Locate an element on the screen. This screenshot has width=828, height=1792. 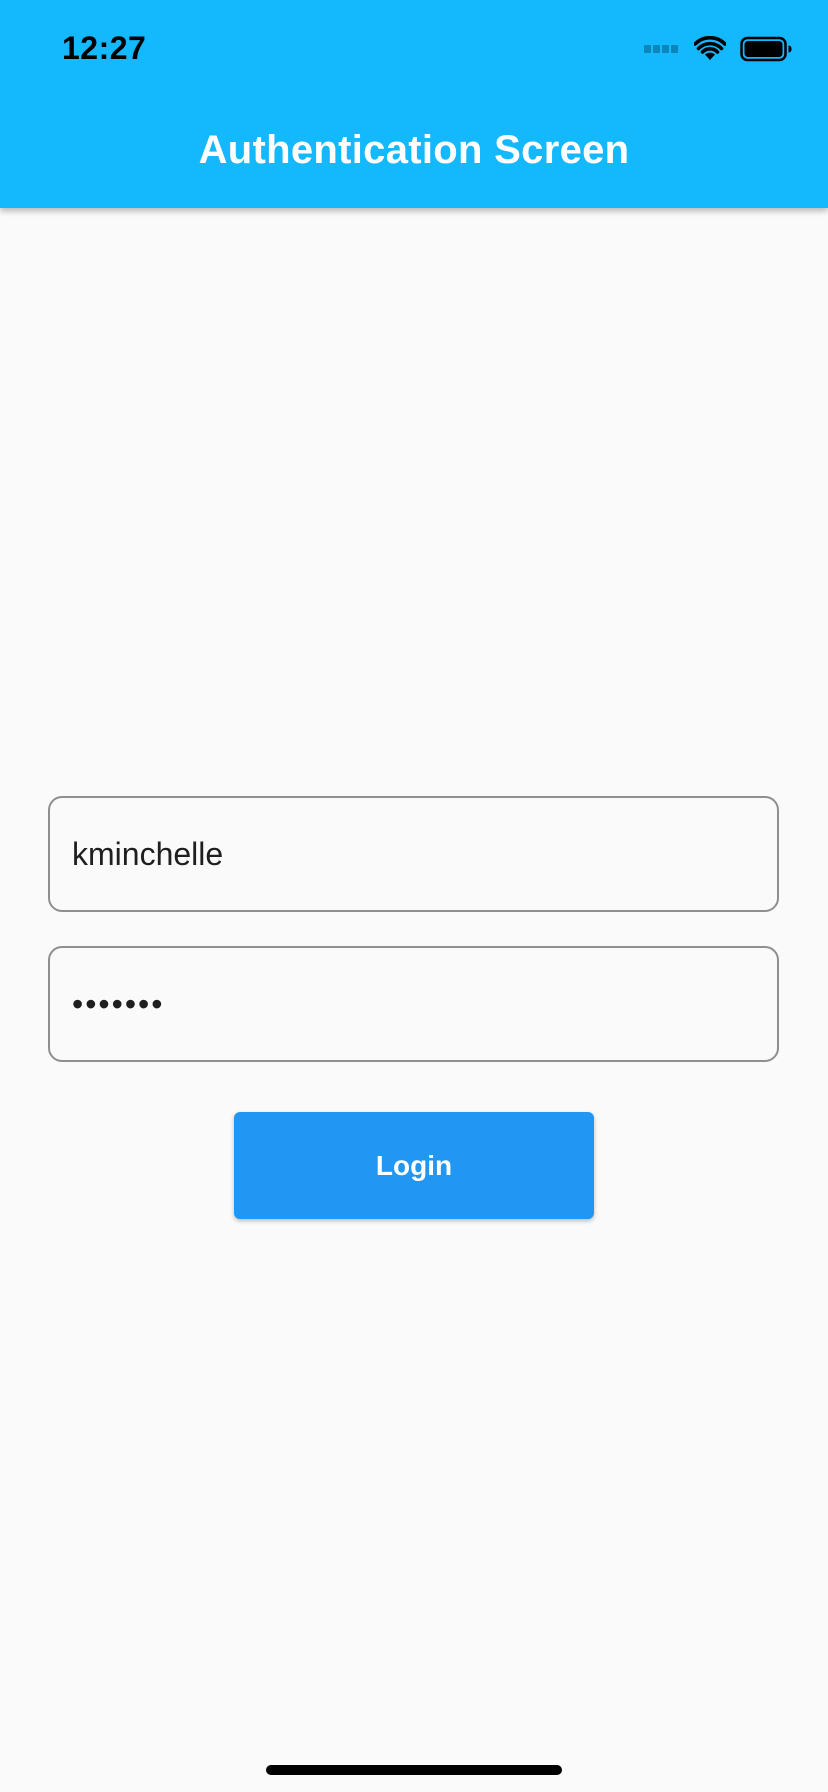
password-input is located at coordinates (413, 1004).